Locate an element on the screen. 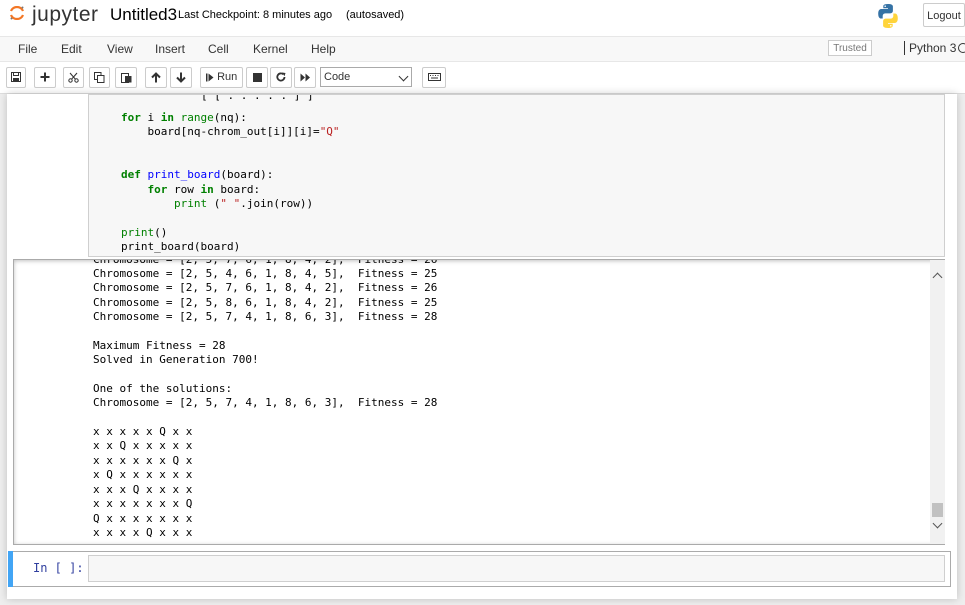 Image resolution: width=965 pixels, height=605 pixels. kernel-name: Python 3 is located at coordinates (930, 48).